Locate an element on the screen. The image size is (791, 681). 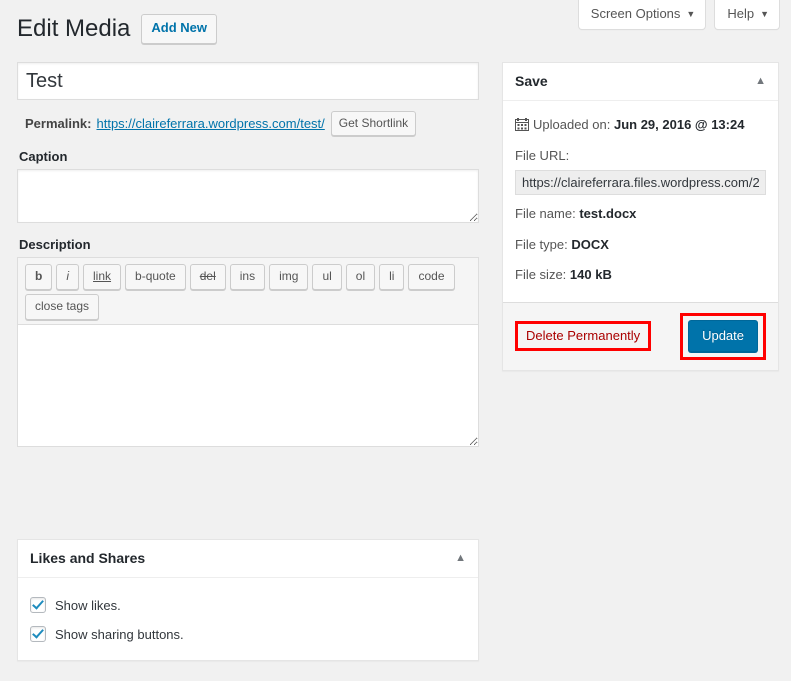
permalink-label: Permalink: is located at coordinates (58, 123).